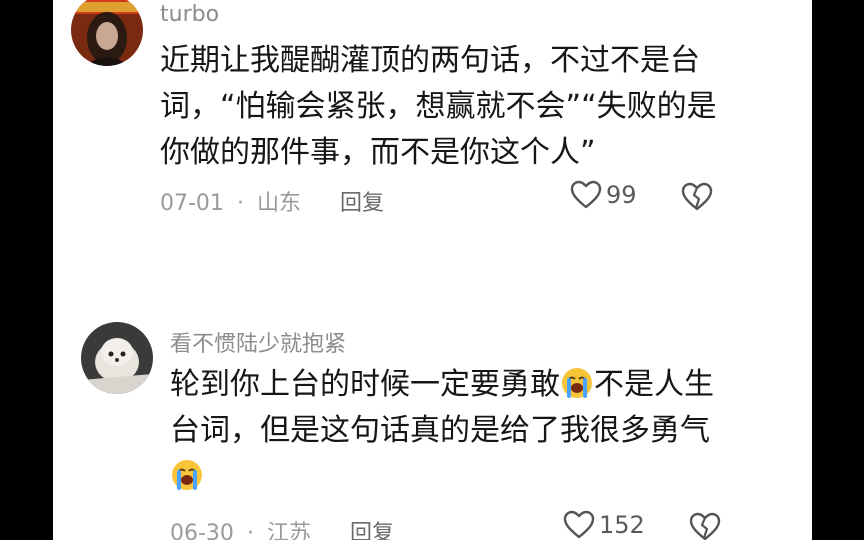 Image resolution: width=864 pixels, height=540 pixels. Describe the element at coordinates (278, 203) in the screenshot. I see `comment-location: 山东` at that location.